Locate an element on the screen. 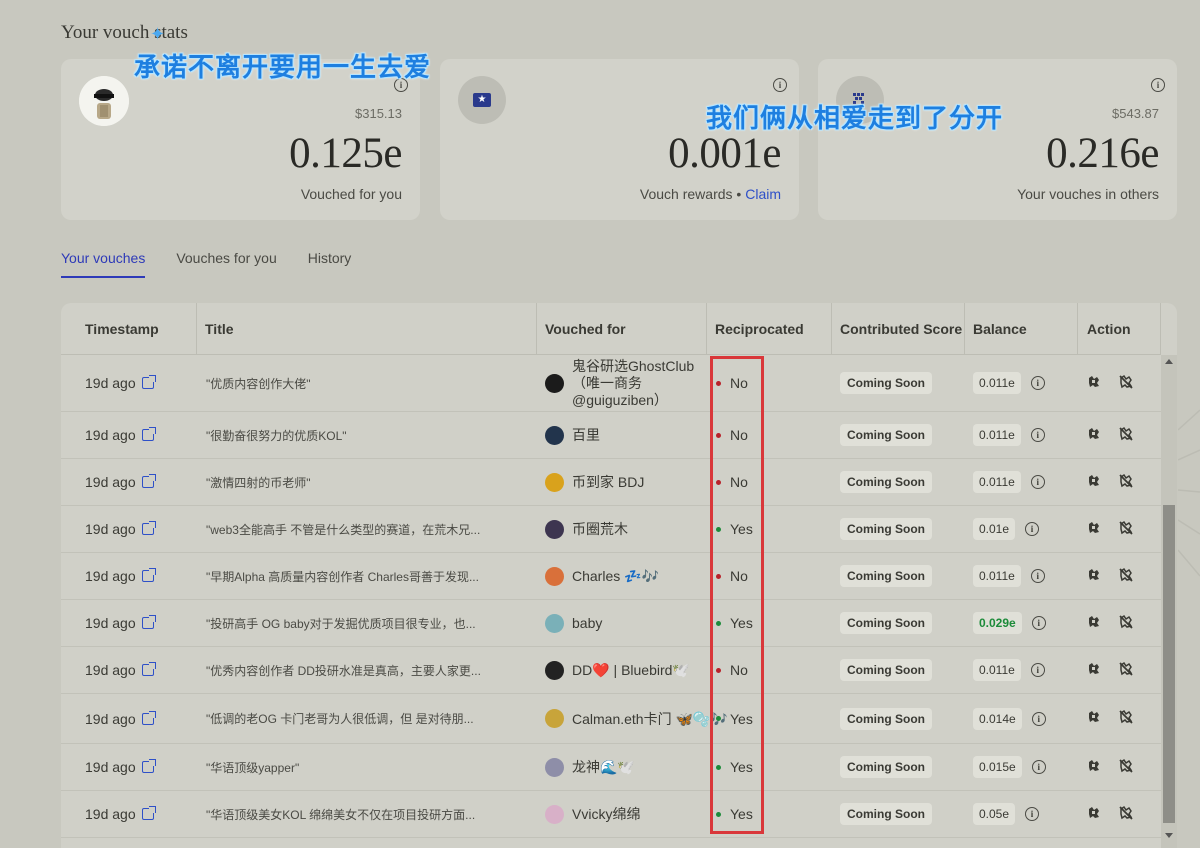 The image size is (1200, 848). col-timestamp: Timestamp is located at coordinates (129, 329).